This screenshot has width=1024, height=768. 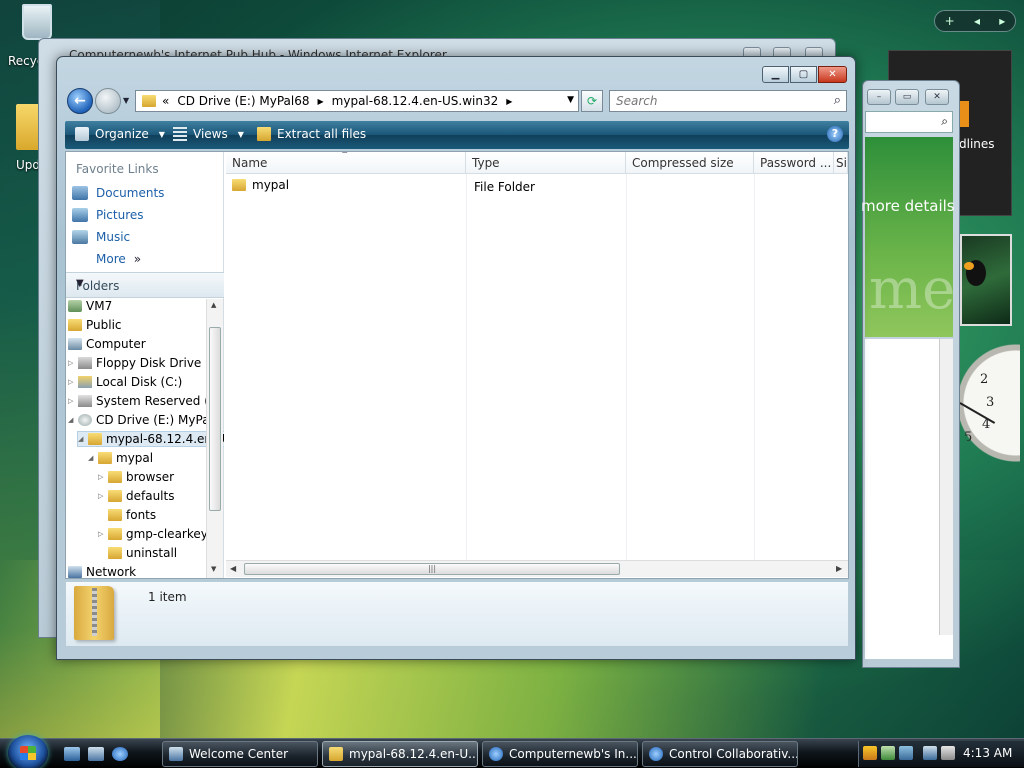 I want to click on tree-item-floppy: ▷ Floppy Disk Drive (A, so click(x=143, y=363).